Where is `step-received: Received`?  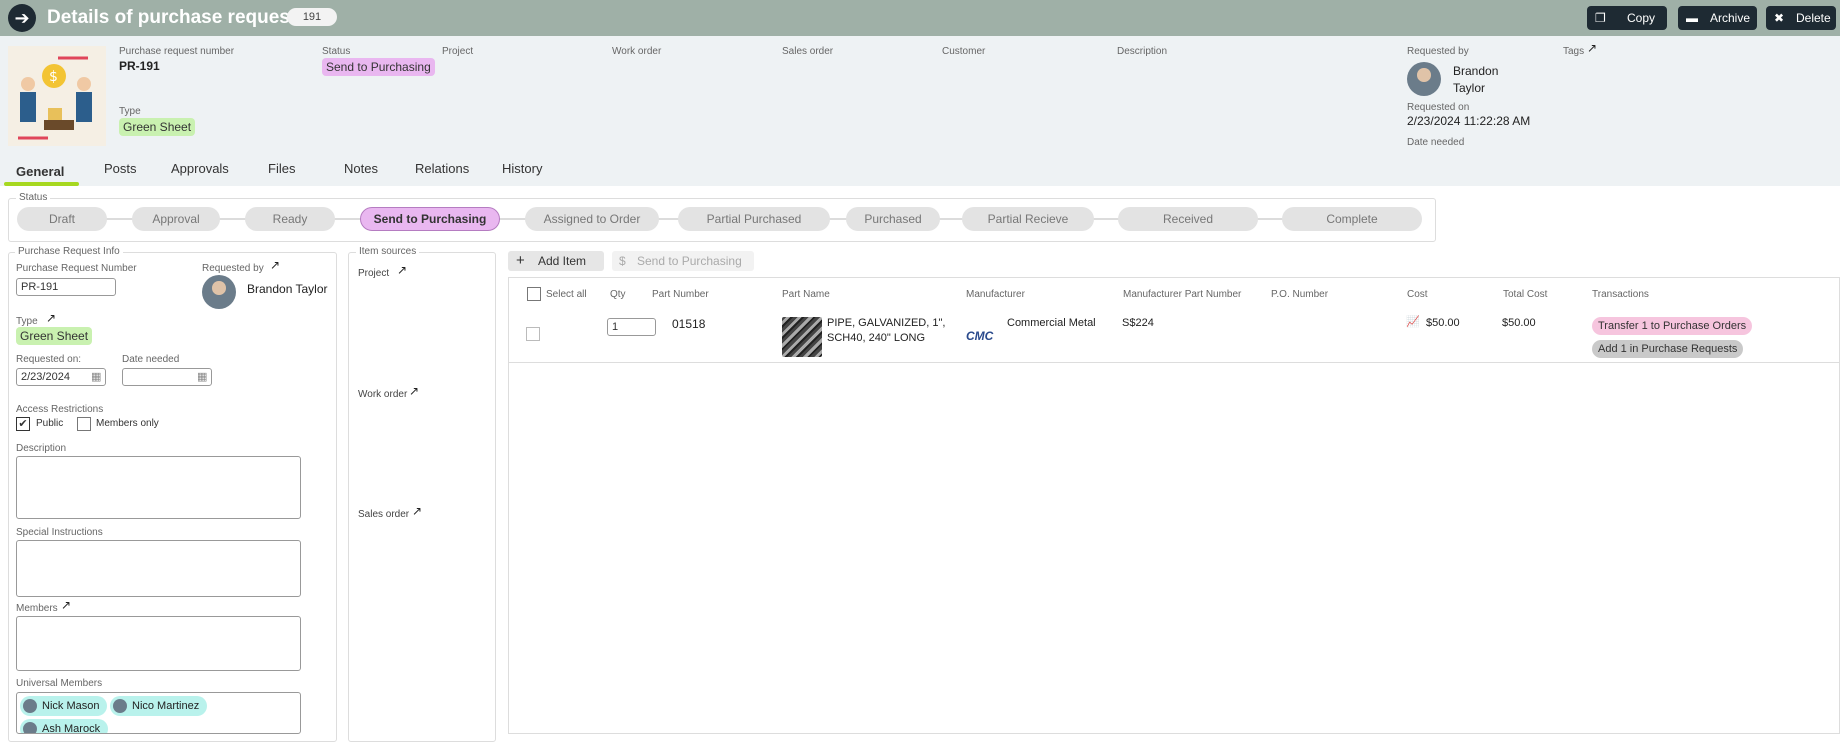
step-received: Received is located at coordinates (1188, 219).